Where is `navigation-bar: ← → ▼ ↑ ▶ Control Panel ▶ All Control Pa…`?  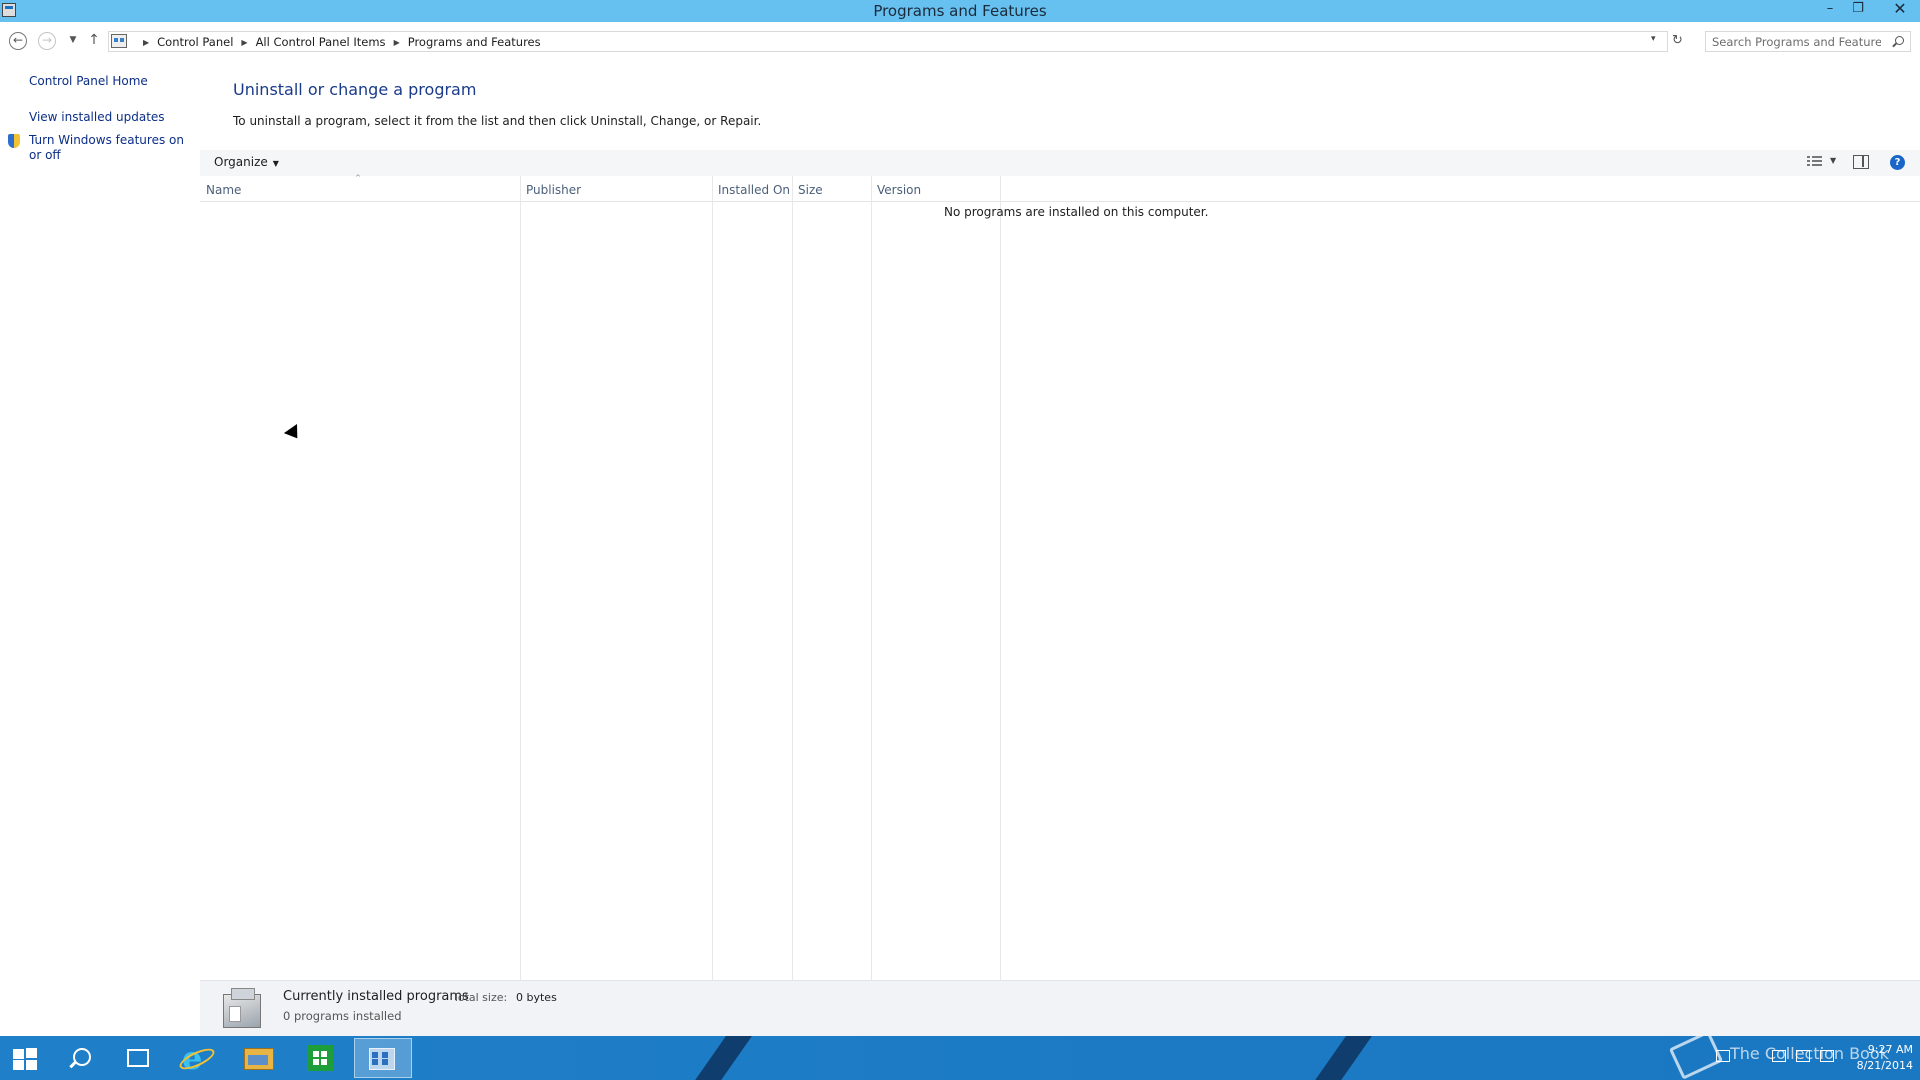
navigation-bar: ← → ▼ ↑ ▶ Control Panel ▶ All Control Pa… is located at coordinates (960, 41).